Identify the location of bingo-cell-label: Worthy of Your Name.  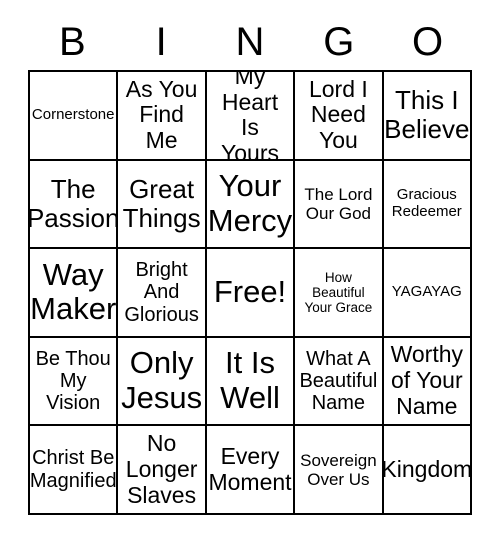
(427, 380).